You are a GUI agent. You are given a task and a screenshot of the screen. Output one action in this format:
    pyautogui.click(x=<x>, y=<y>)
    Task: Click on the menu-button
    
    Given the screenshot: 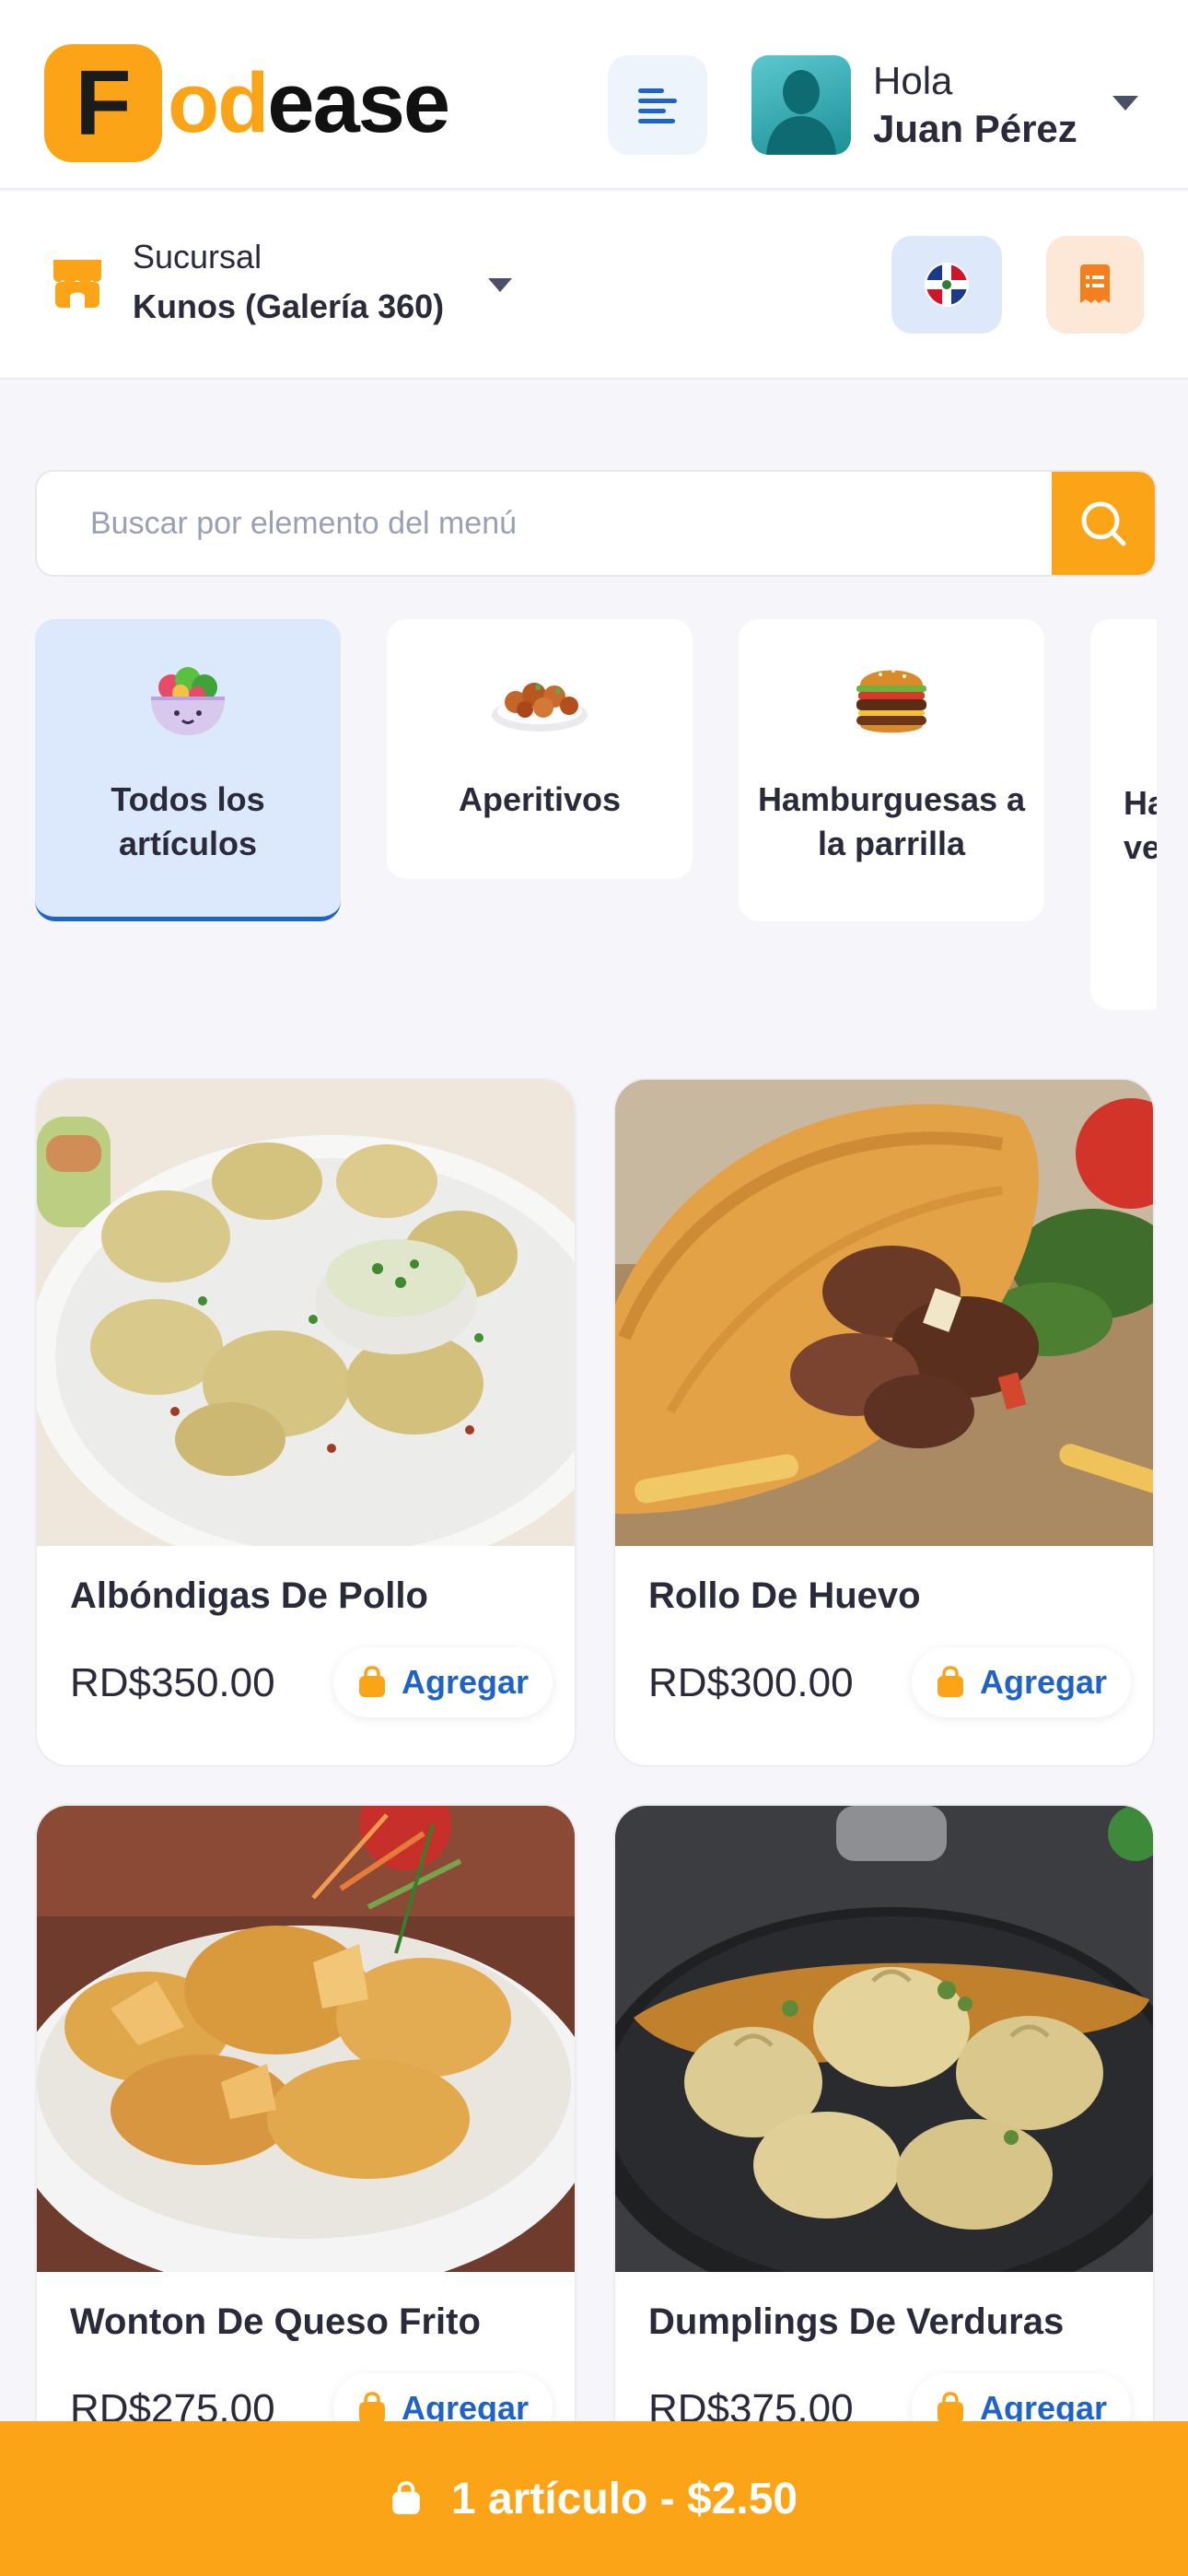 What is the action you would take?
    pyautogui.click(x=657, y=105)
    